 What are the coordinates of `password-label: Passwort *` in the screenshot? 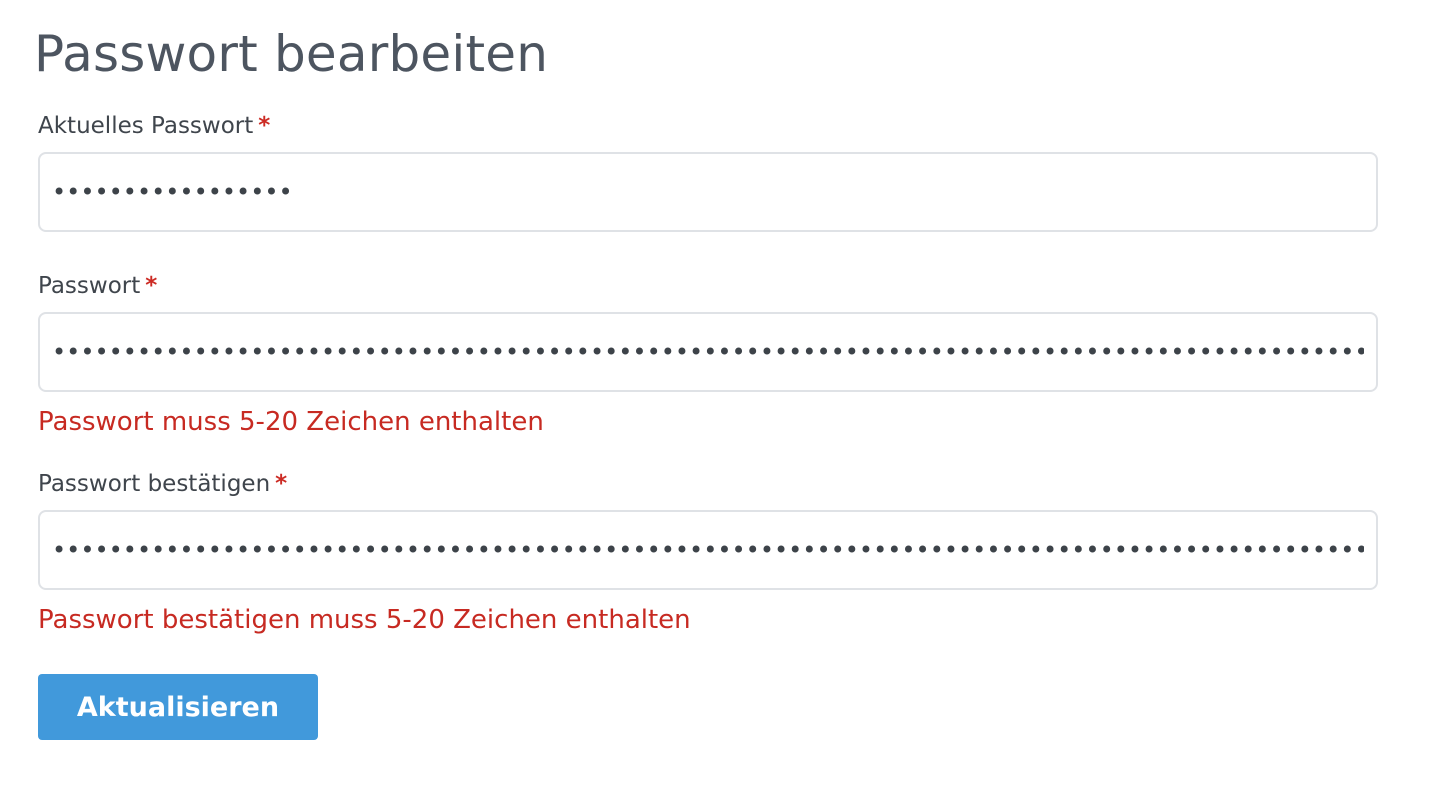 It's located at (97, 286).